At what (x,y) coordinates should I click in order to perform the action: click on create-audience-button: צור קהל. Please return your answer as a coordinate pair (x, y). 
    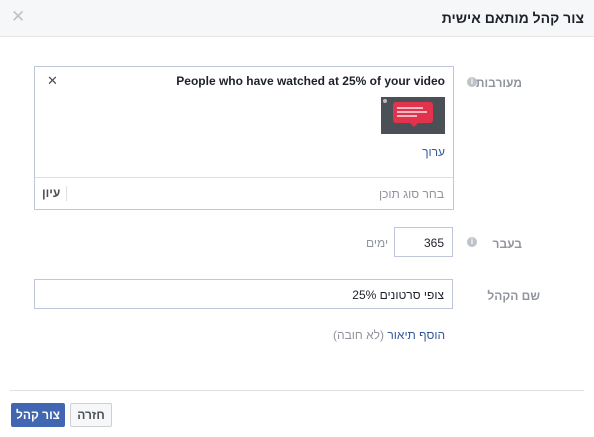
    Looking at the image, I should click on (38, 415).